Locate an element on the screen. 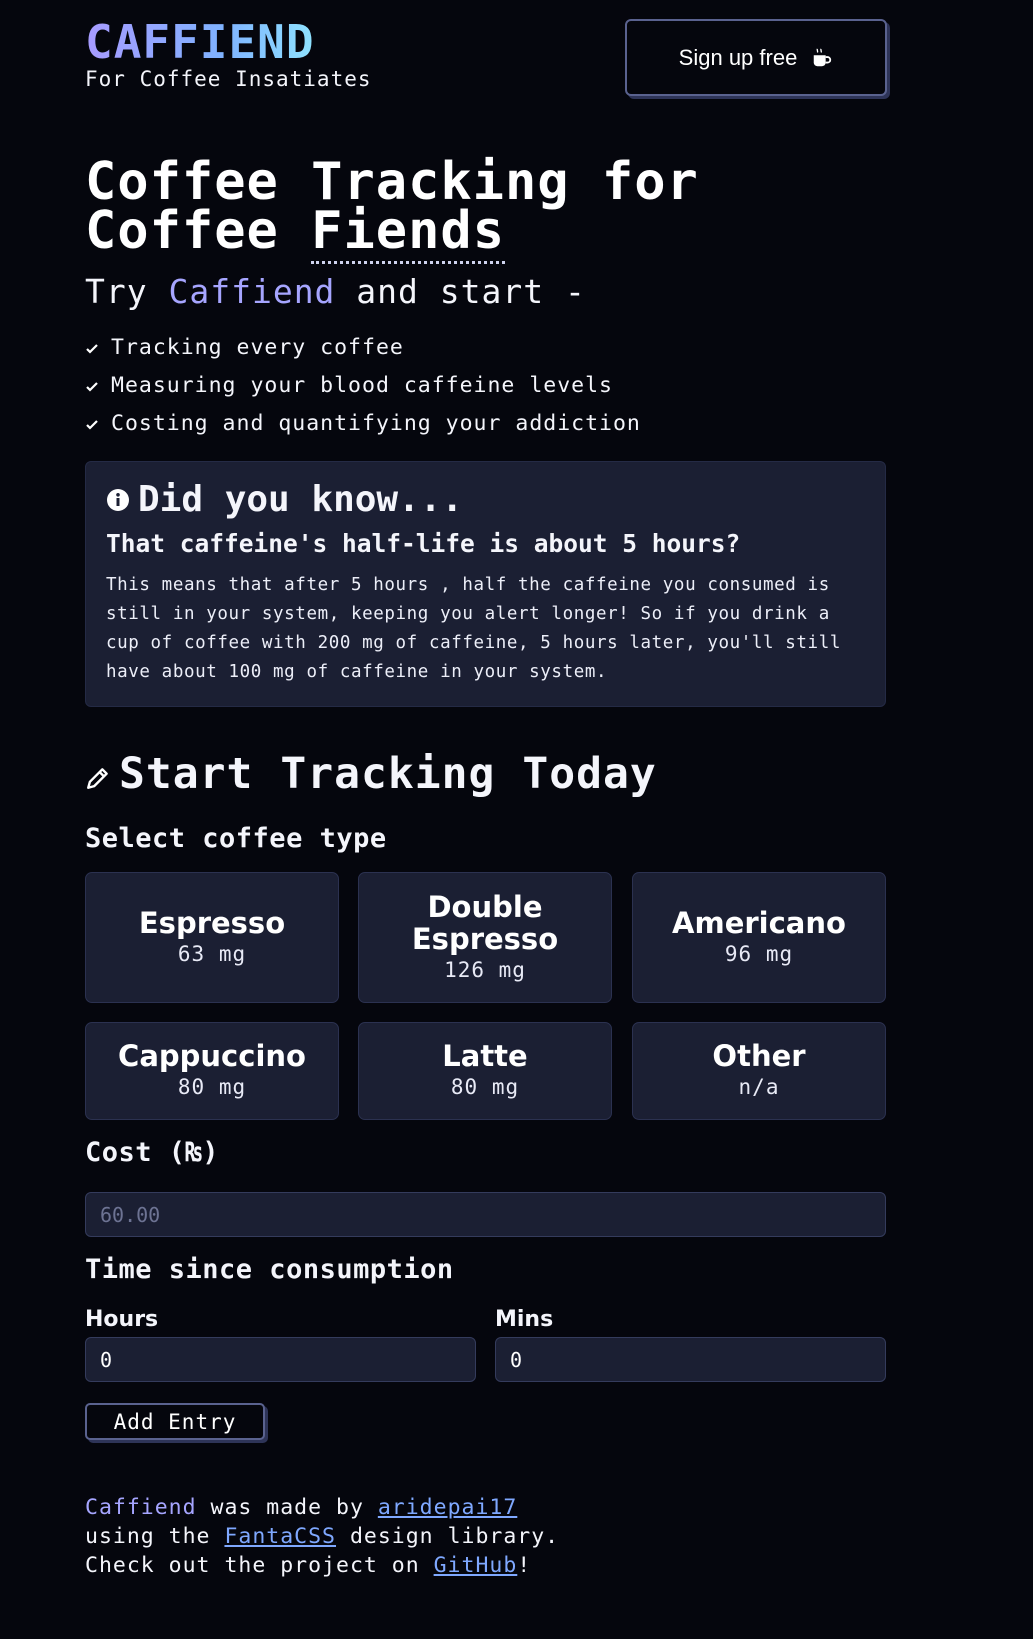  footer-line1: Caffiend was made by aridepai17 is located at coordinates (322, 1507).